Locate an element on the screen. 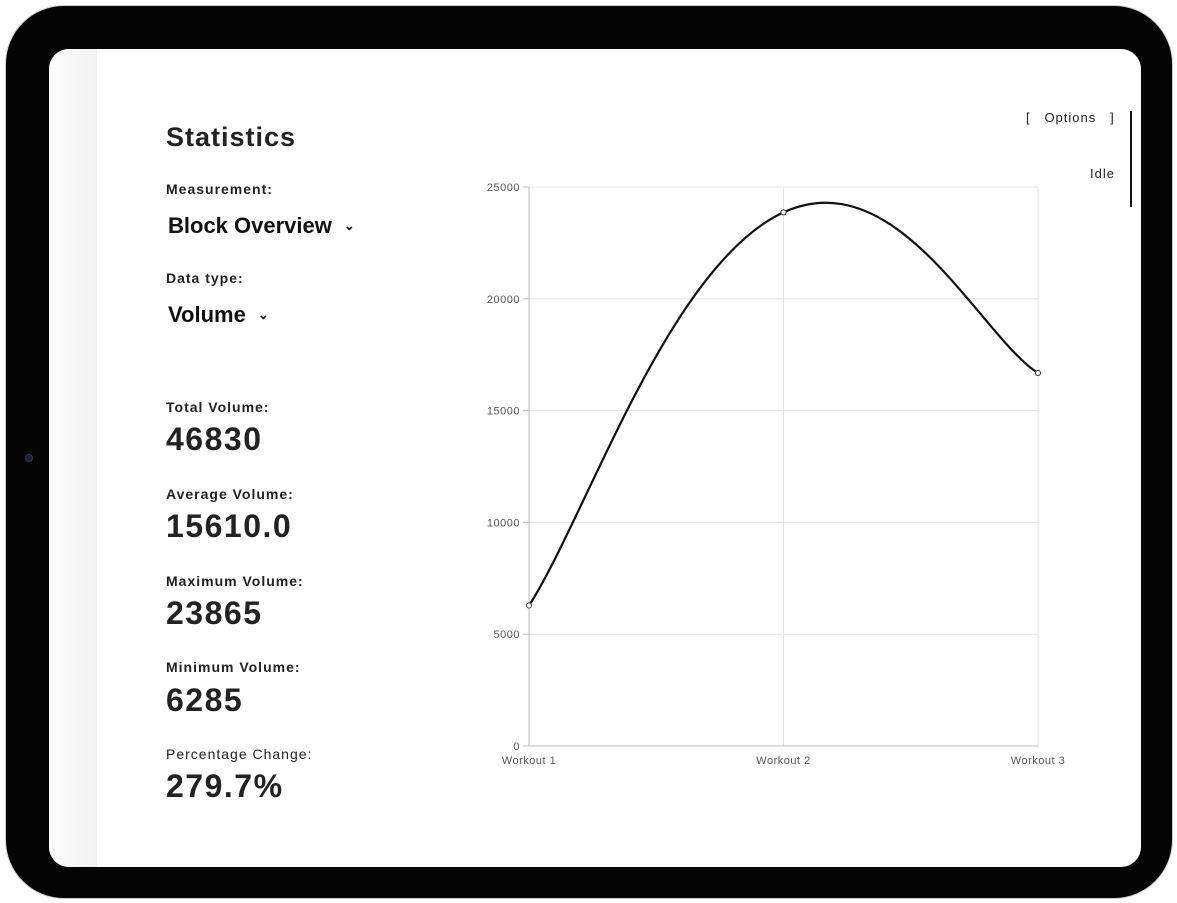 Image resolution: width=1177 pixels, height=903 pixels. total-volume-value: 46830 is located at coordinates (214, 439).